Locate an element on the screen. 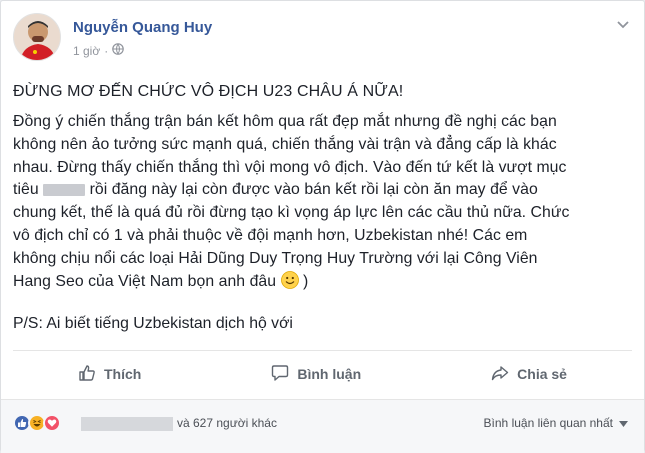  share-label: Chia sẻ is located at coordinates (542, 374).